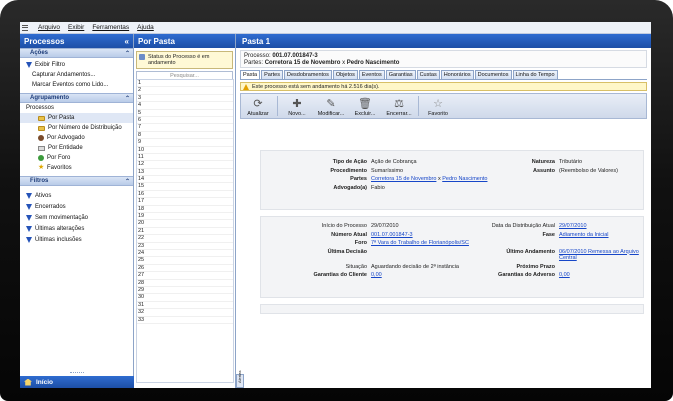  I want to click on parte-b-link: Pedro Nascimento, so click(464, 179).